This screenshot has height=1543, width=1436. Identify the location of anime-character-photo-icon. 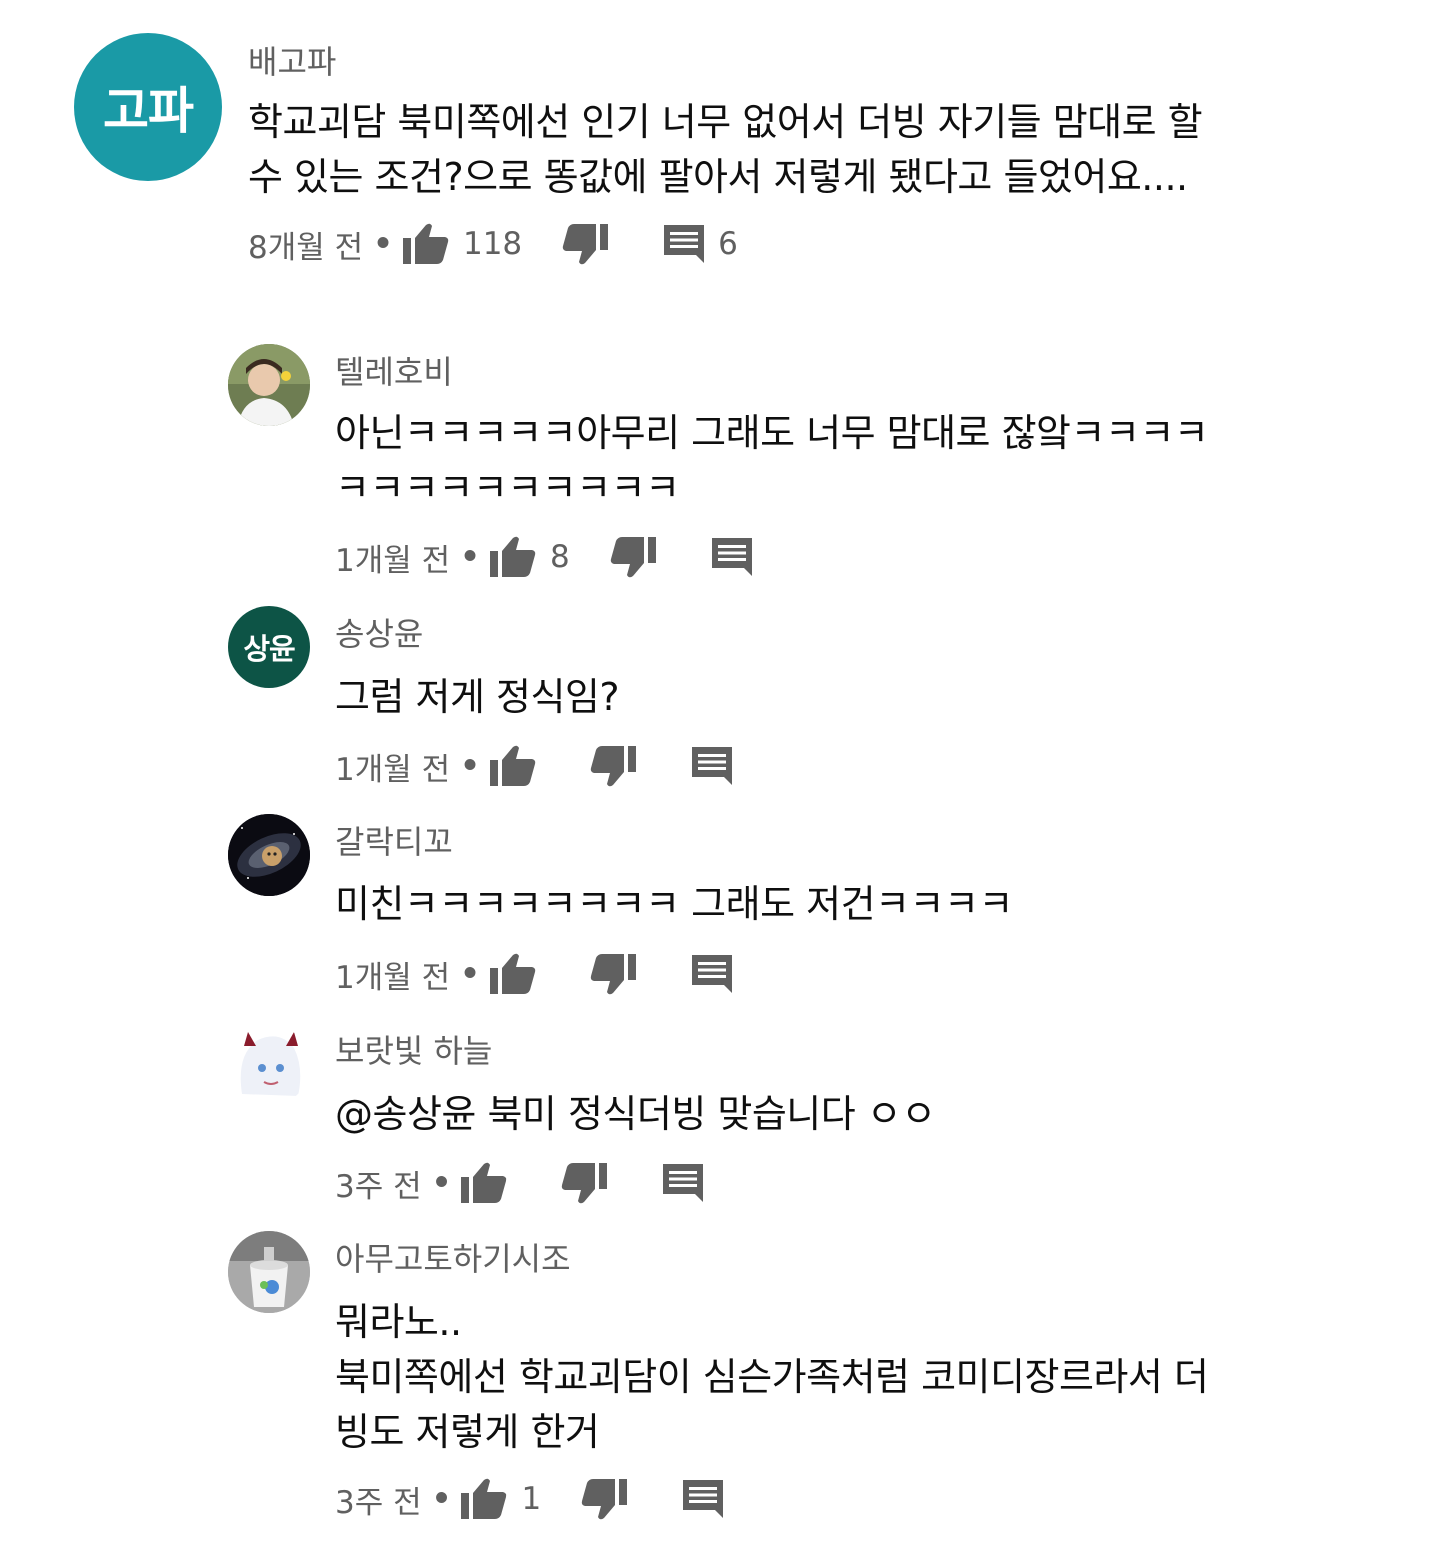
(269, 1065).